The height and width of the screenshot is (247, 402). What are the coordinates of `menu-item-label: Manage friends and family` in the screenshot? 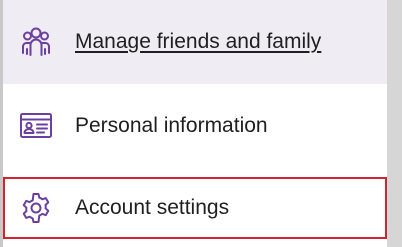 It's located at (198, 41).